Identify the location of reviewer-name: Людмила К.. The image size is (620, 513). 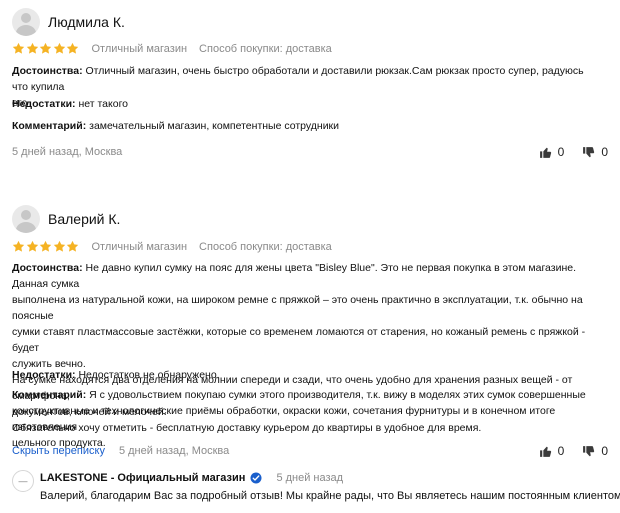
(86, 22).